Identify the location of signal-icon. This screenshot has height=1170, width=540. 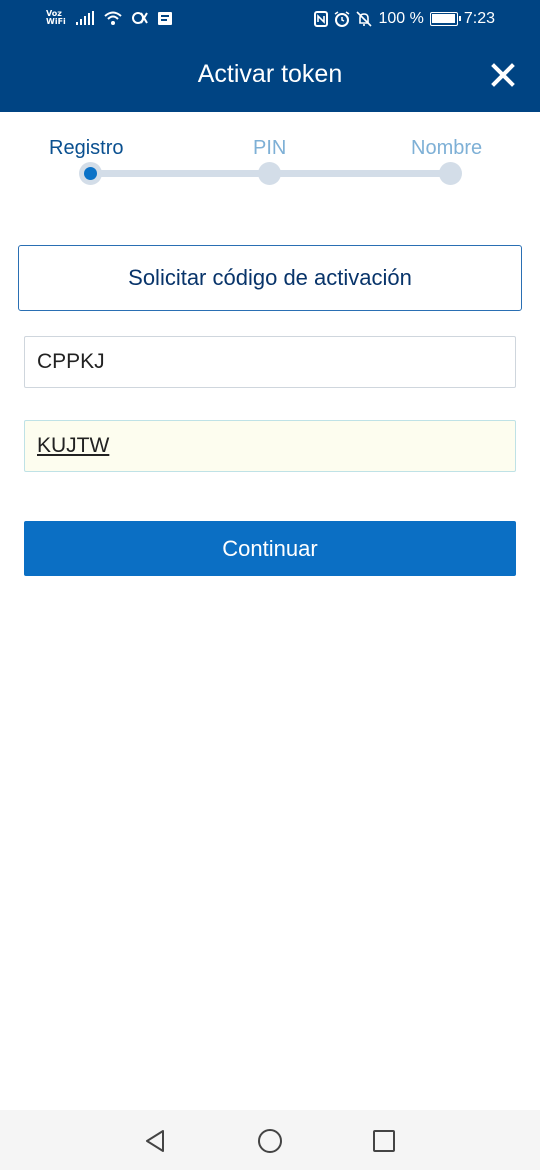
(84, 18).